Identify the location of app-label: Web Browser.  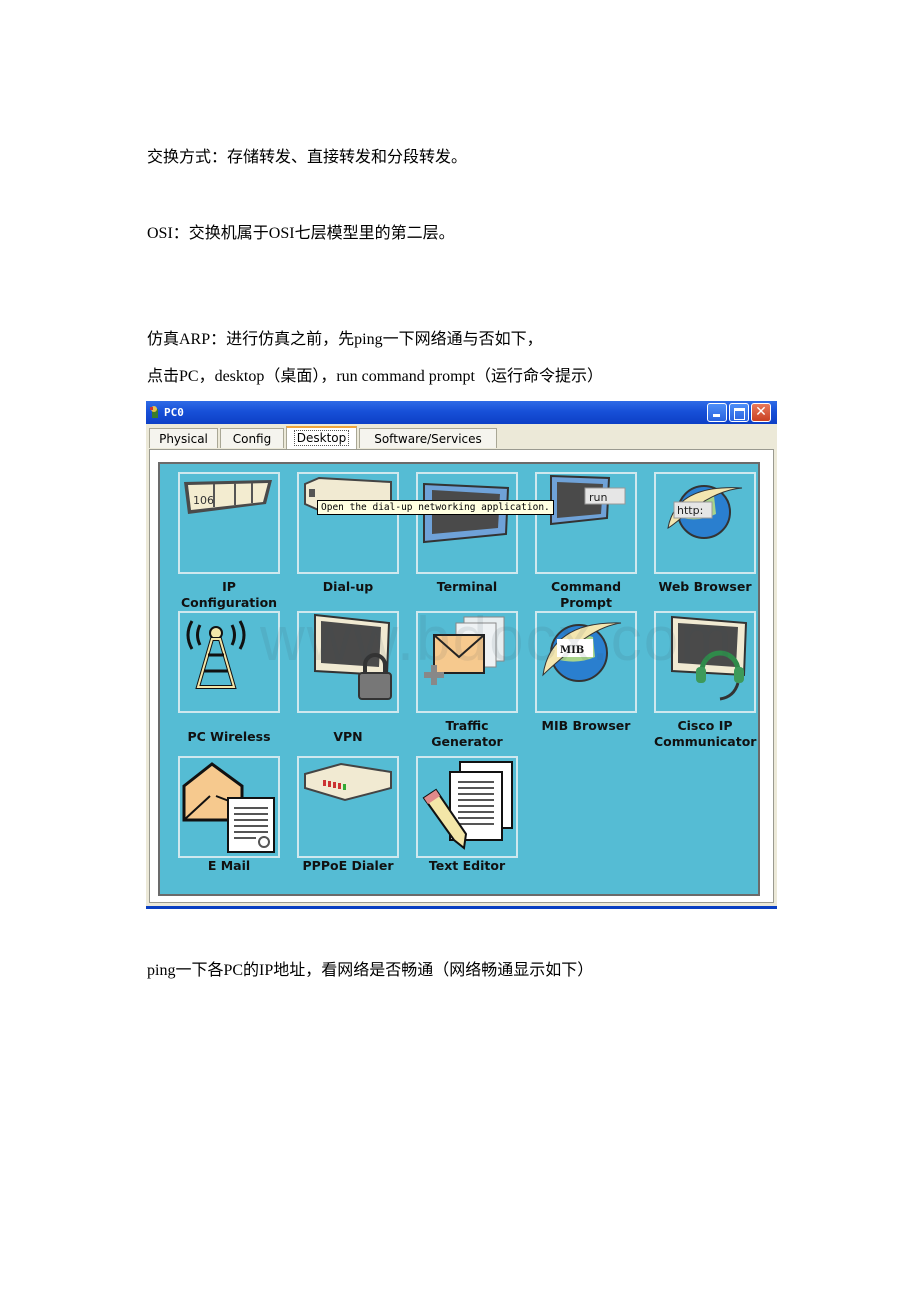
(705, 586).